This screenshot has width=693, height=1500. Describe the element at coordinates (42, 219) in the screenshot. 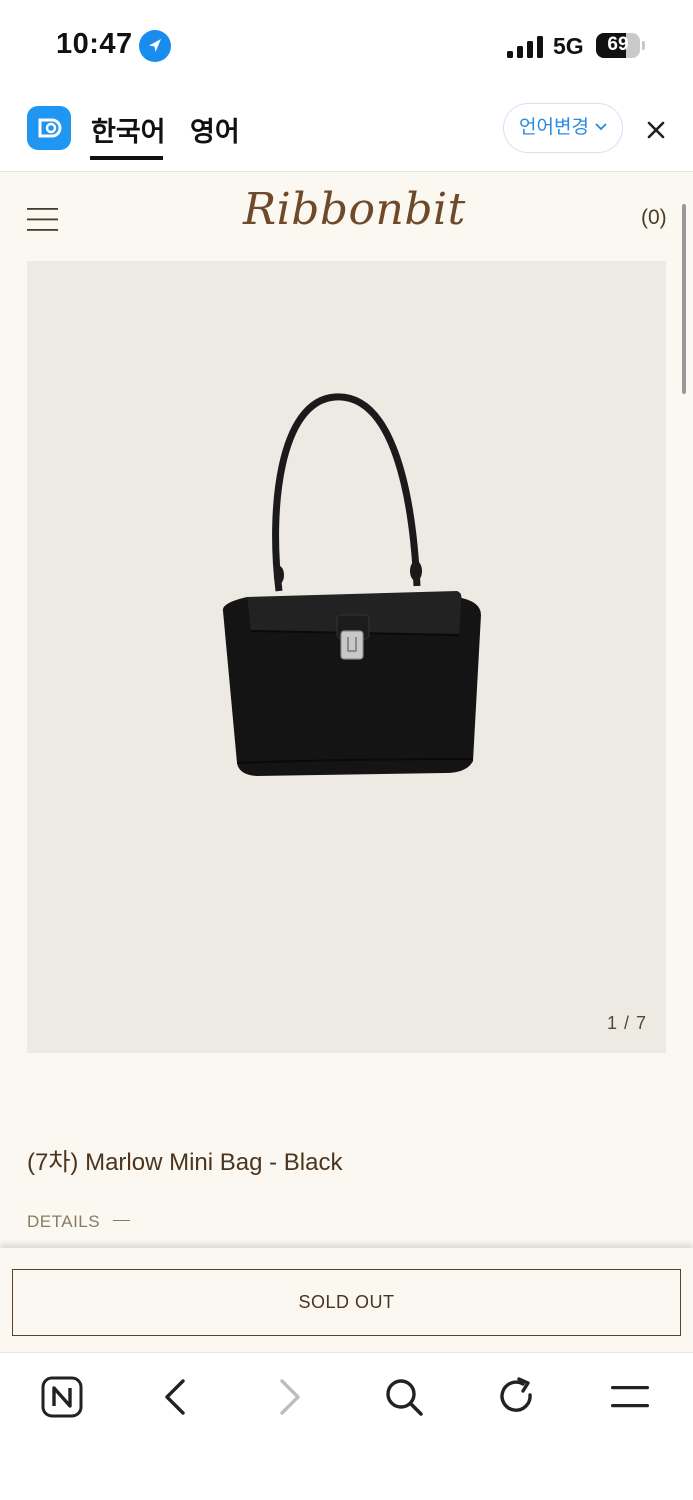

I see `hamburger-menu-icon` at that location.